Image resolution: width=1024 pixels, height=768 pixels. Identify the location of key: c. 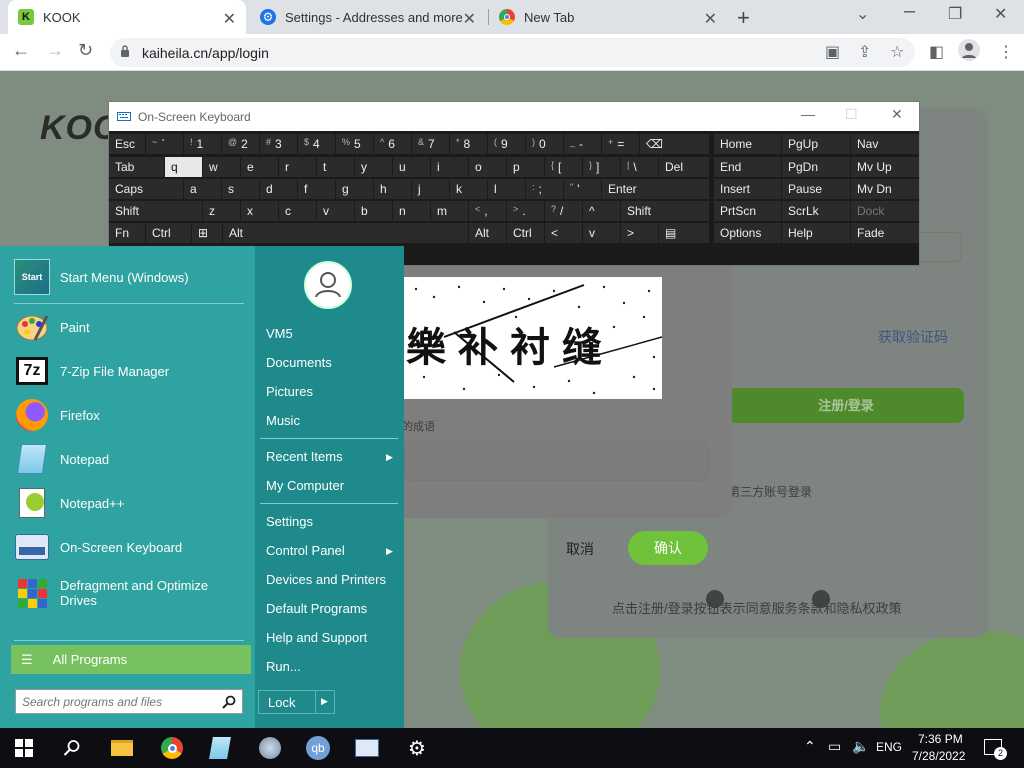
(297, 211).